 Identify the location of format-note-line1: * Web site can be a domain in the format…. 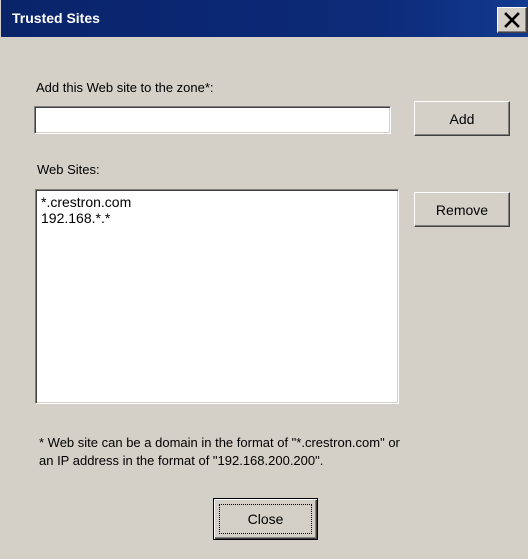
(219, 442).